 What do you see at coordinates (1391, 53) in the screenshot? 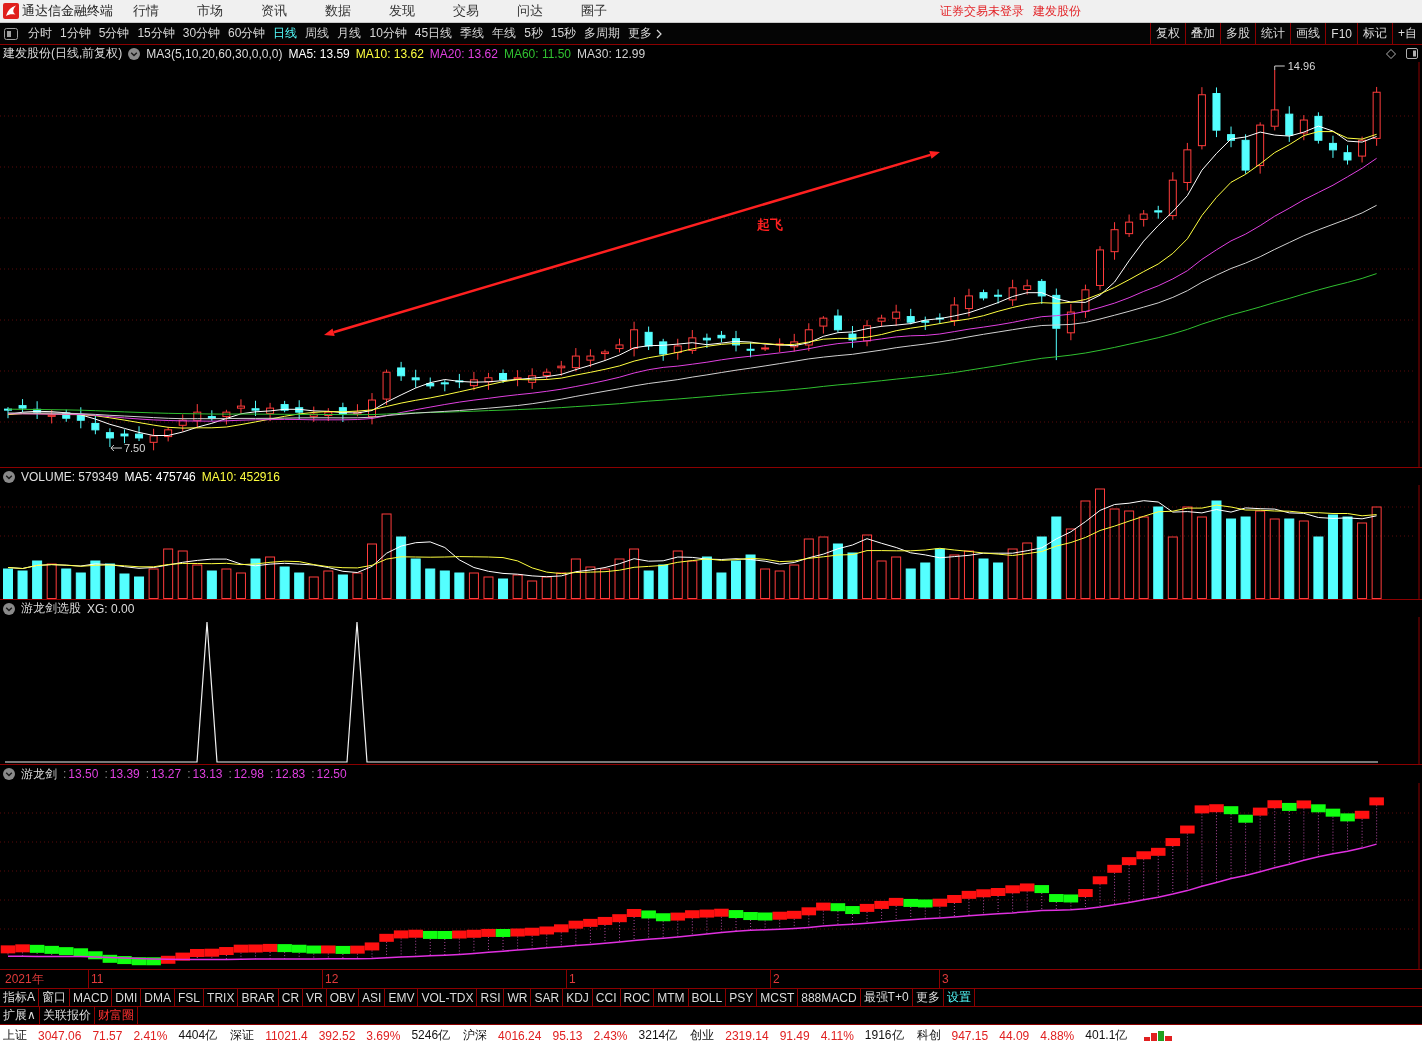
I see `diamond-icon` at bounding box center [1391, 53].